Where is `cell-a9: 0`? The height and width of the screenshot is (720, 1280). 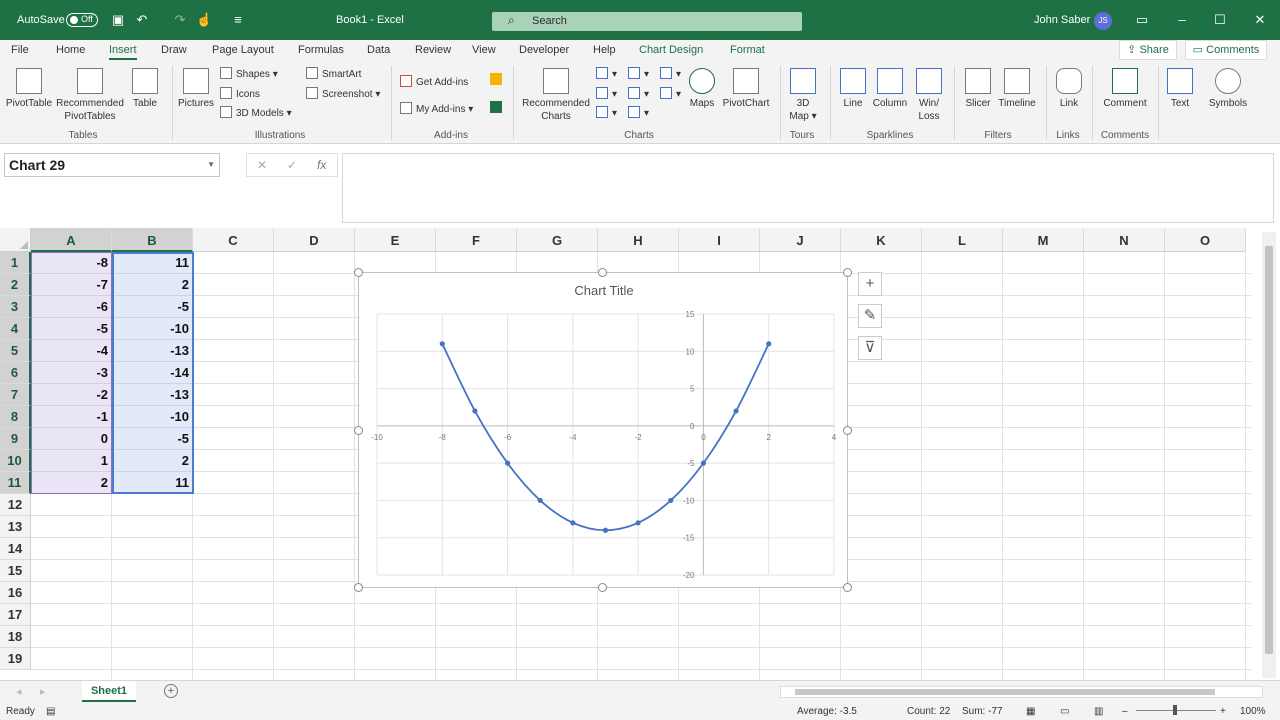
cell-a9: 0 is located at coordinates (71, 439).